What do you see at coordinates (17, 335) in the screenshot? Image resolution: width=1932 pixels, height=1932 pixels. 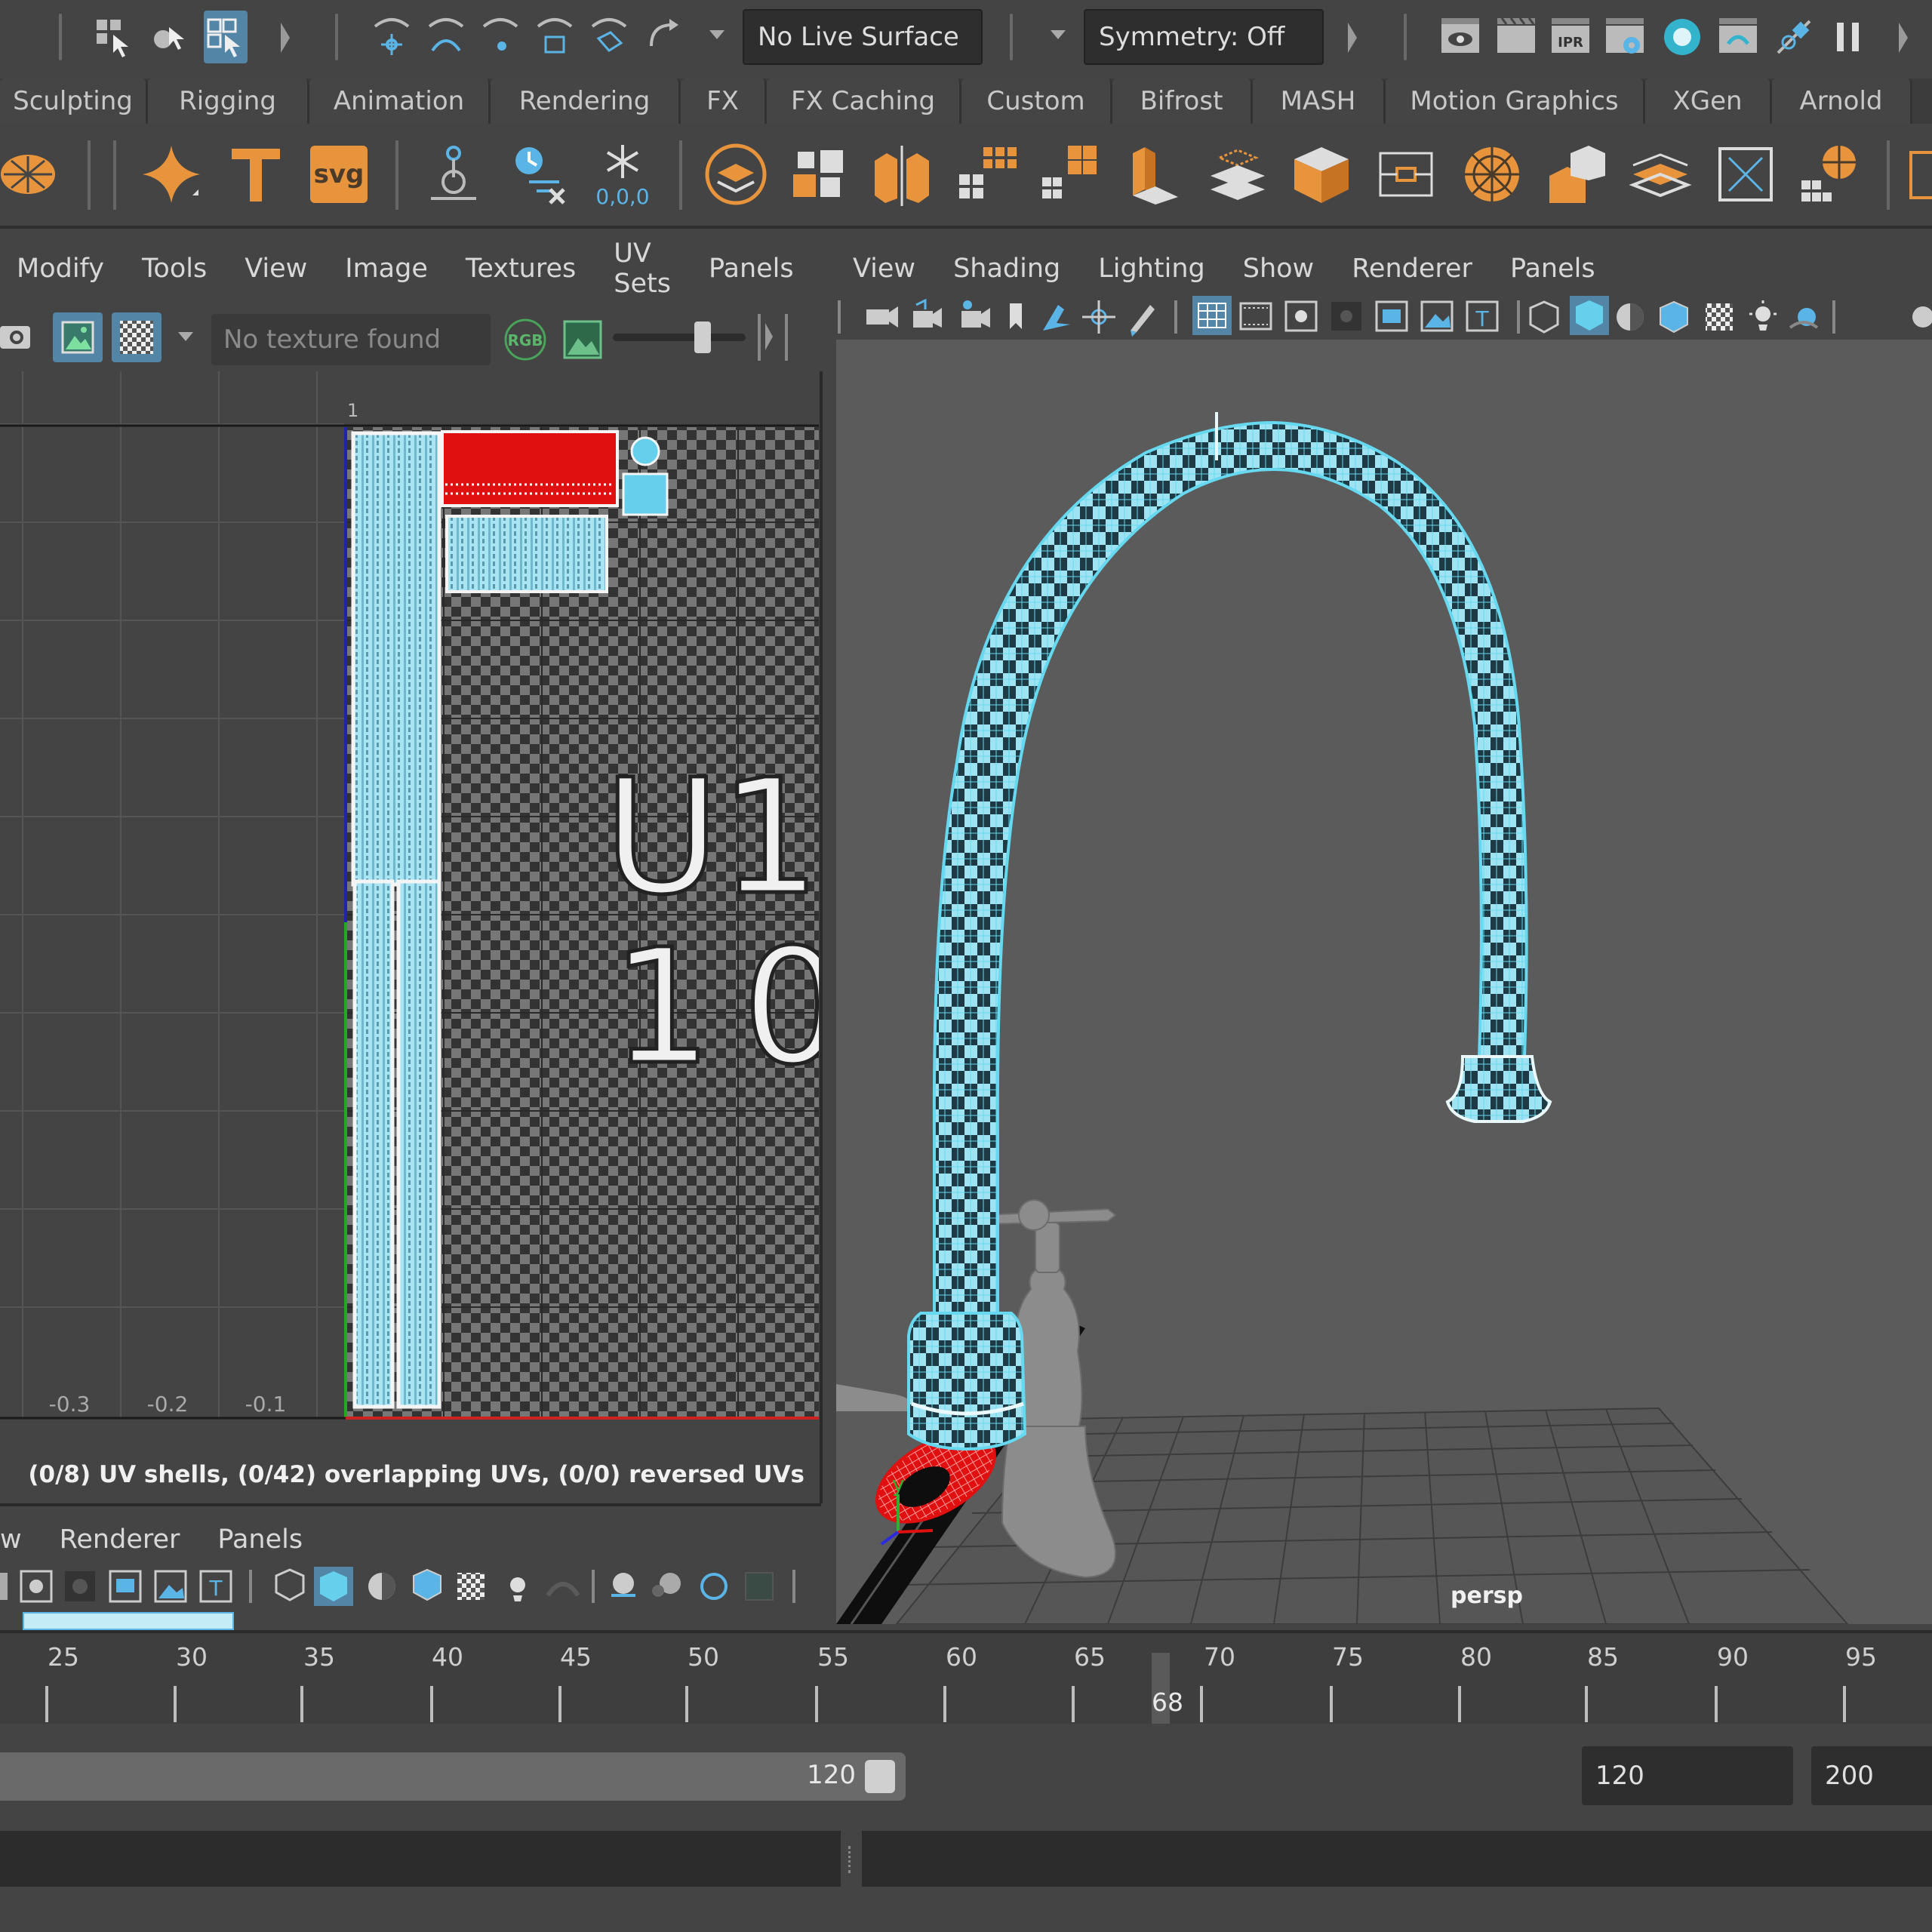 I see `snapshot-icon` at bounding box center [17, 335].